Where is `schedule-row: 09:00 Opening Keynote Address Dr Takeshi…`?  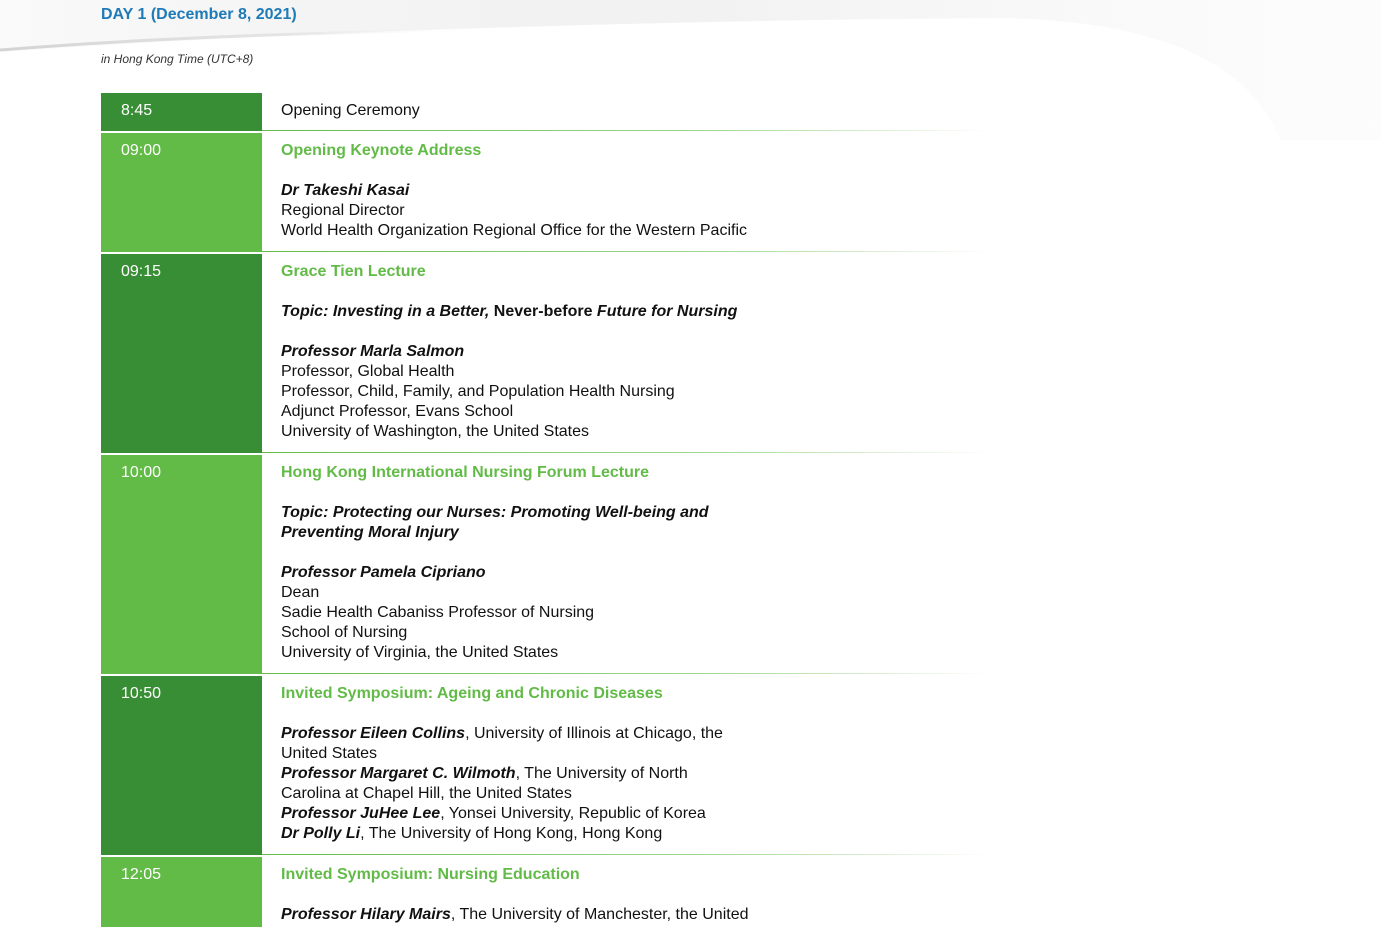 schedule-row: 09:00 Opening Keynote Address Dr Takeshi… is located at coordinates (546, 192).